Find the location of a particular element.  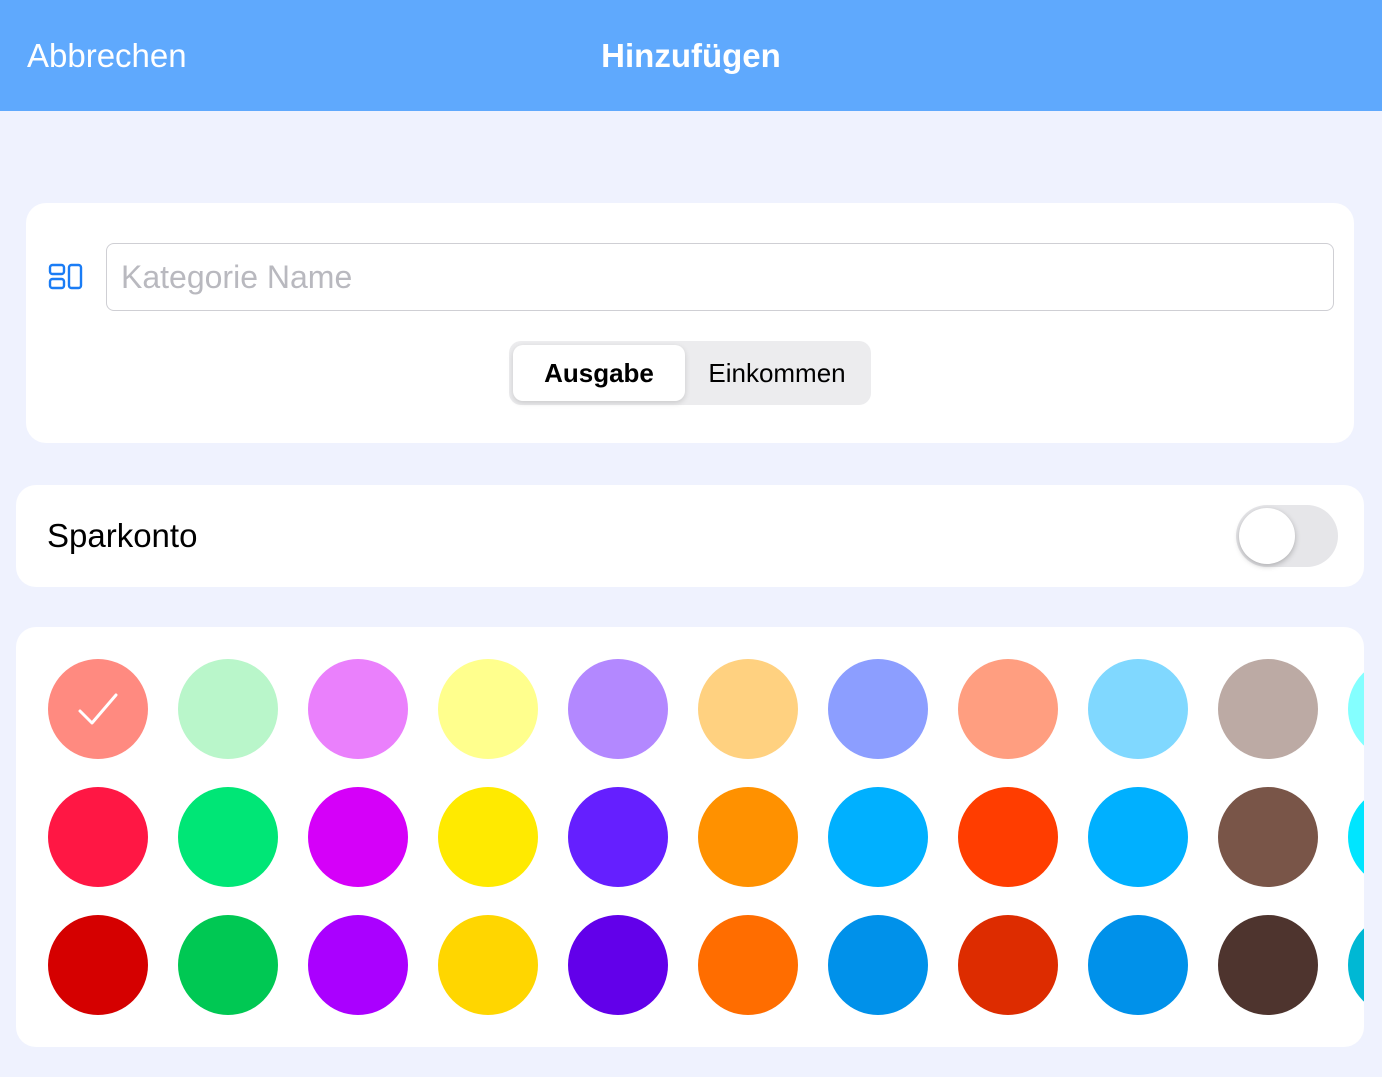

savings-toggle is located at coordinates (1287, 536).